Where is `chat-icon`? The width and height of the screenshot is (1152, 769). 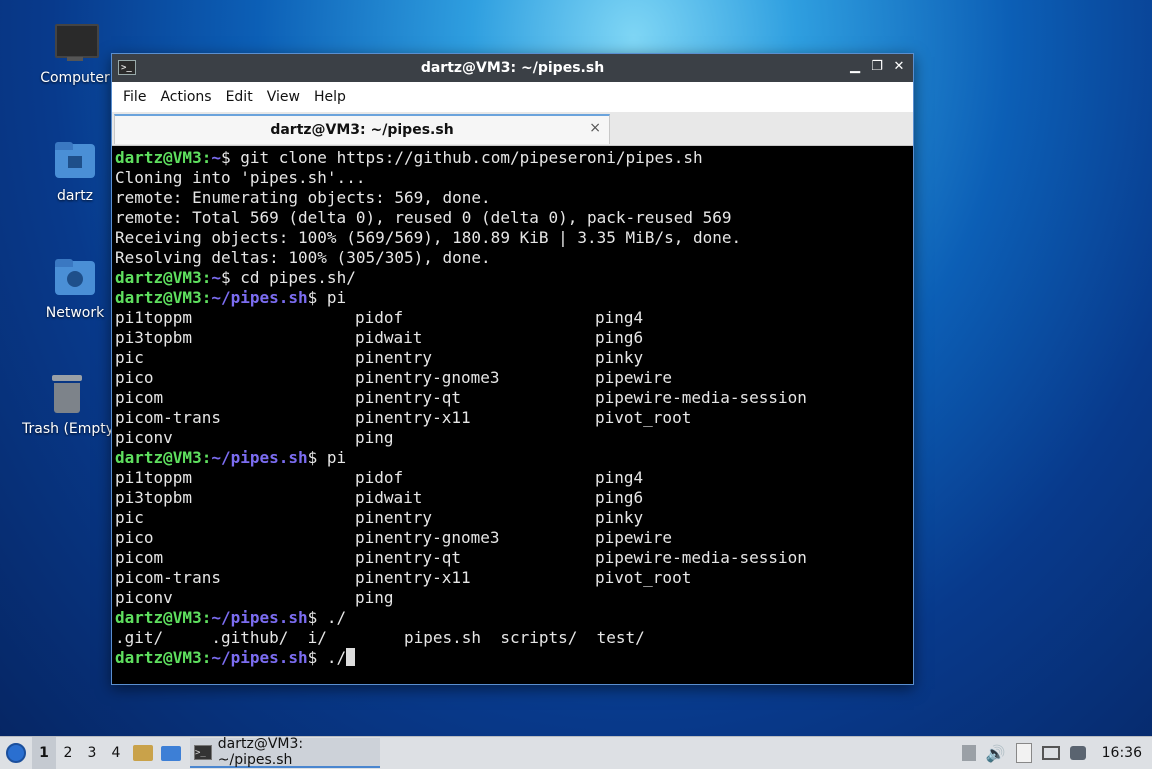
chat-icon is located at coordinates (1077, 753).